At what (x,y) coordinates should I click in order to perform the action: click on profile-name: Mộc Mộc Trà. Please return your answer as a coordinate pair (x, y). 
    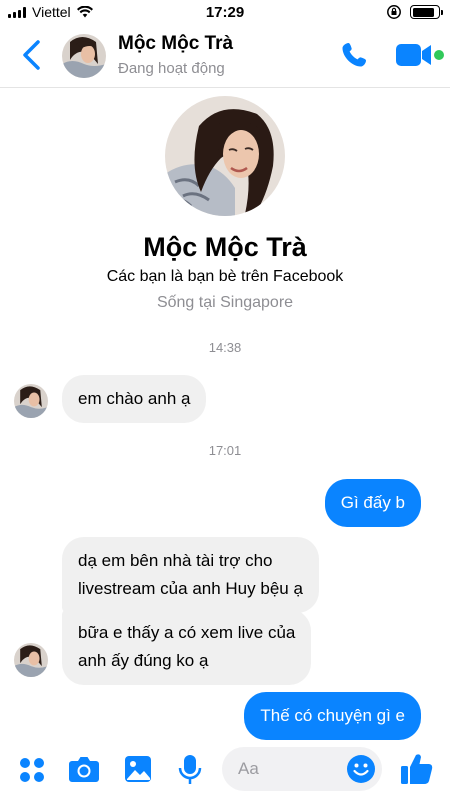
    Looking at the image, I should click on (225, 247).